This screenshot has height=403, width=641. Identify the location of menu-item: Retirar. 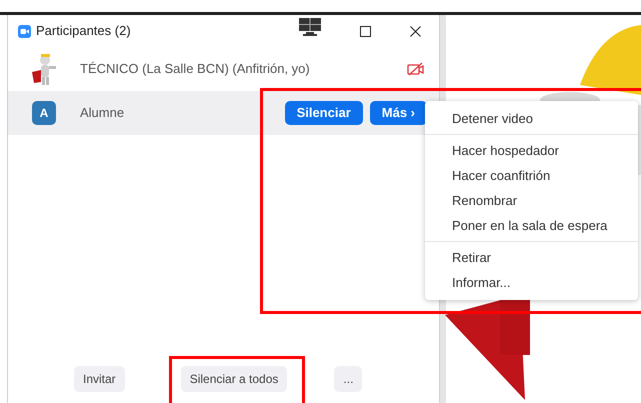
(531, 257).